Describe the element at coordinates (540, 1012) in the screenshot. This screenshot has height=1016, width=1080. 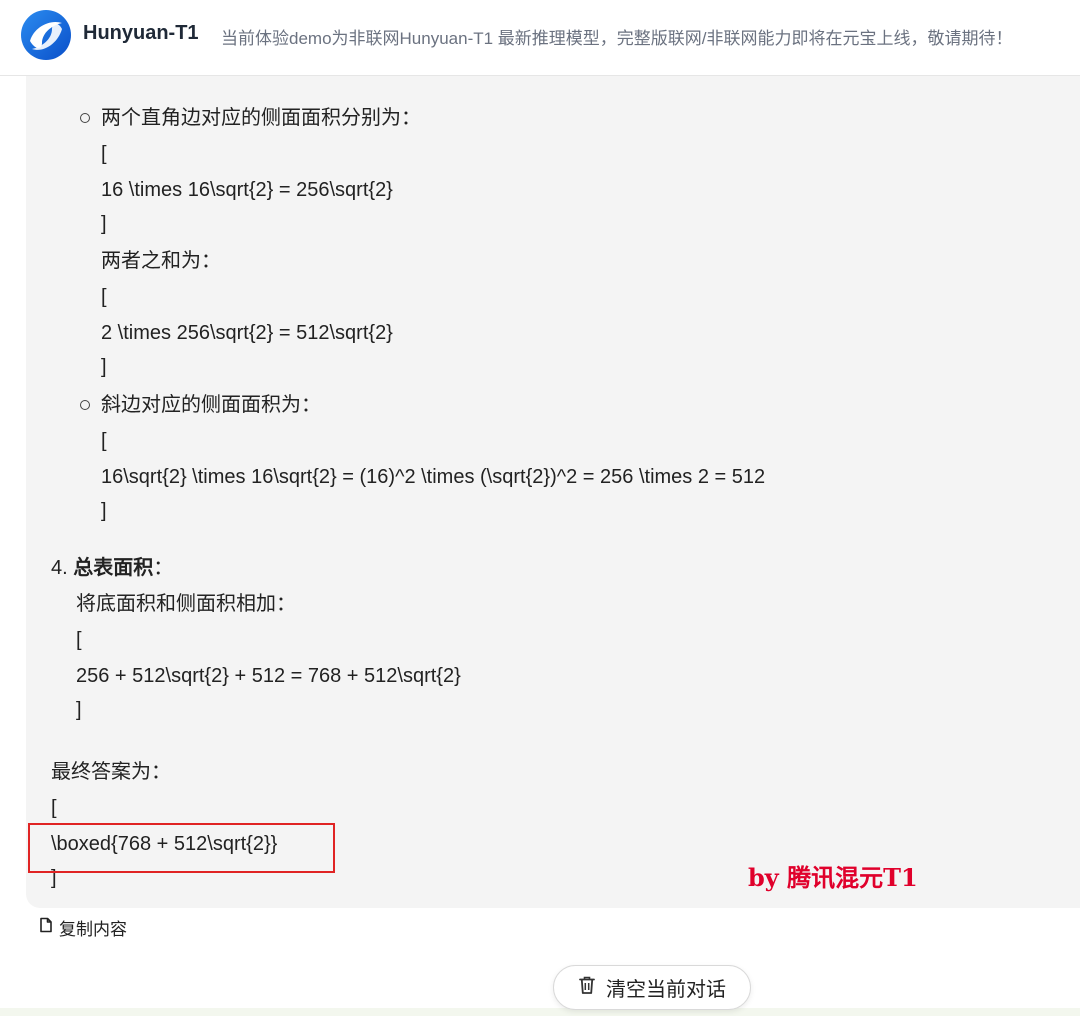
I see `input-area-background` at that location.